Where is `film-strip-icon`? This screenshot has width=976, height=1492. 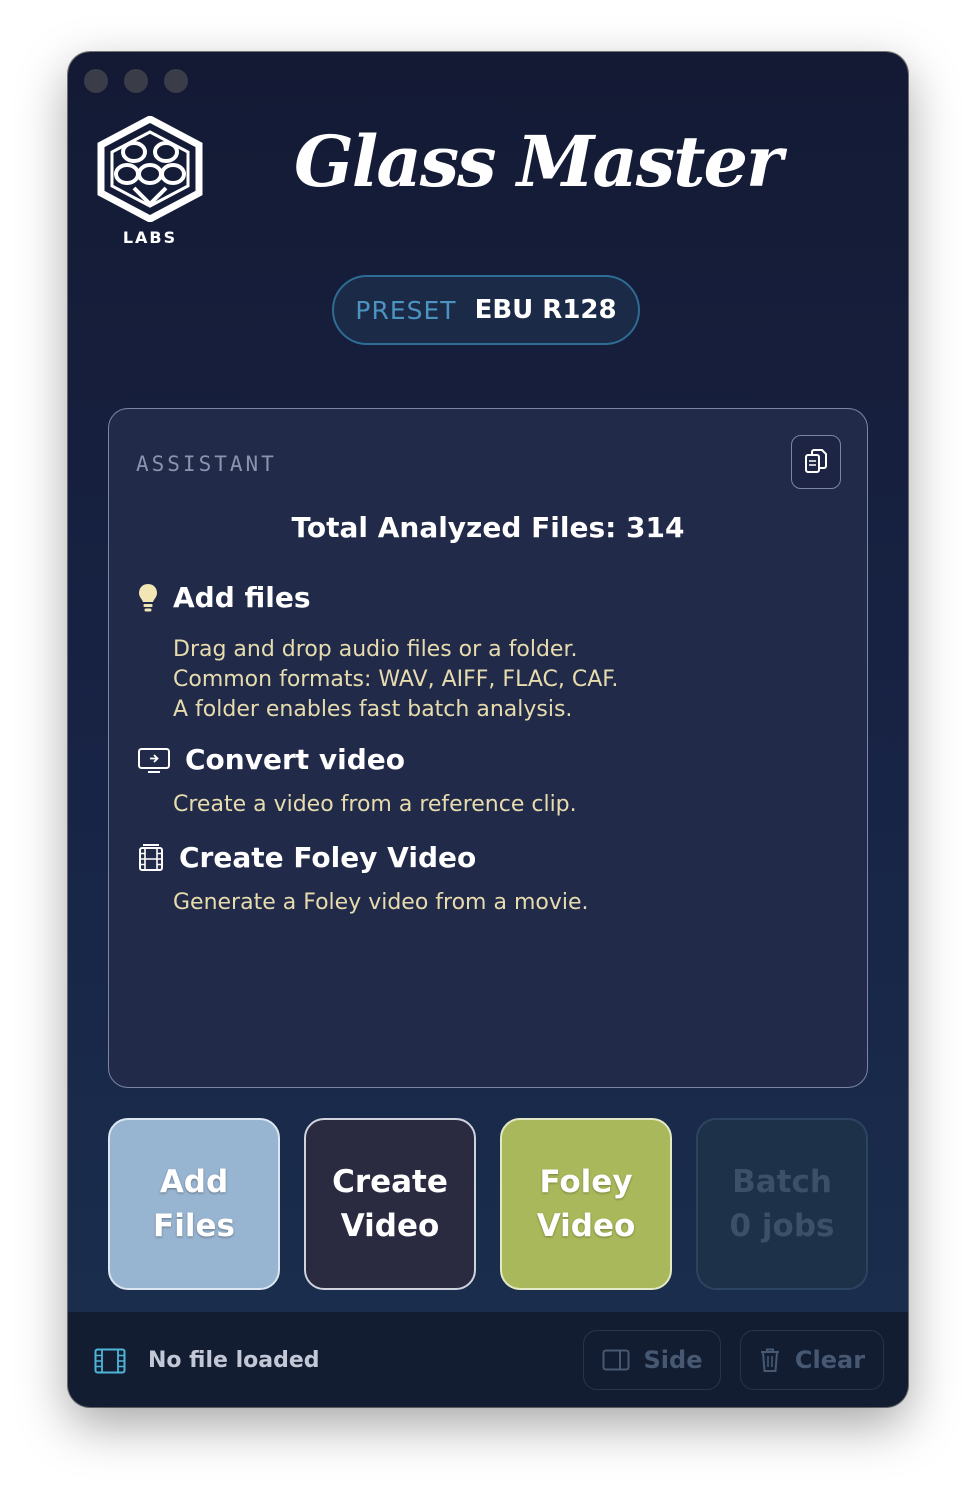
film-strip-icon is located at coordinates (110, 1361).